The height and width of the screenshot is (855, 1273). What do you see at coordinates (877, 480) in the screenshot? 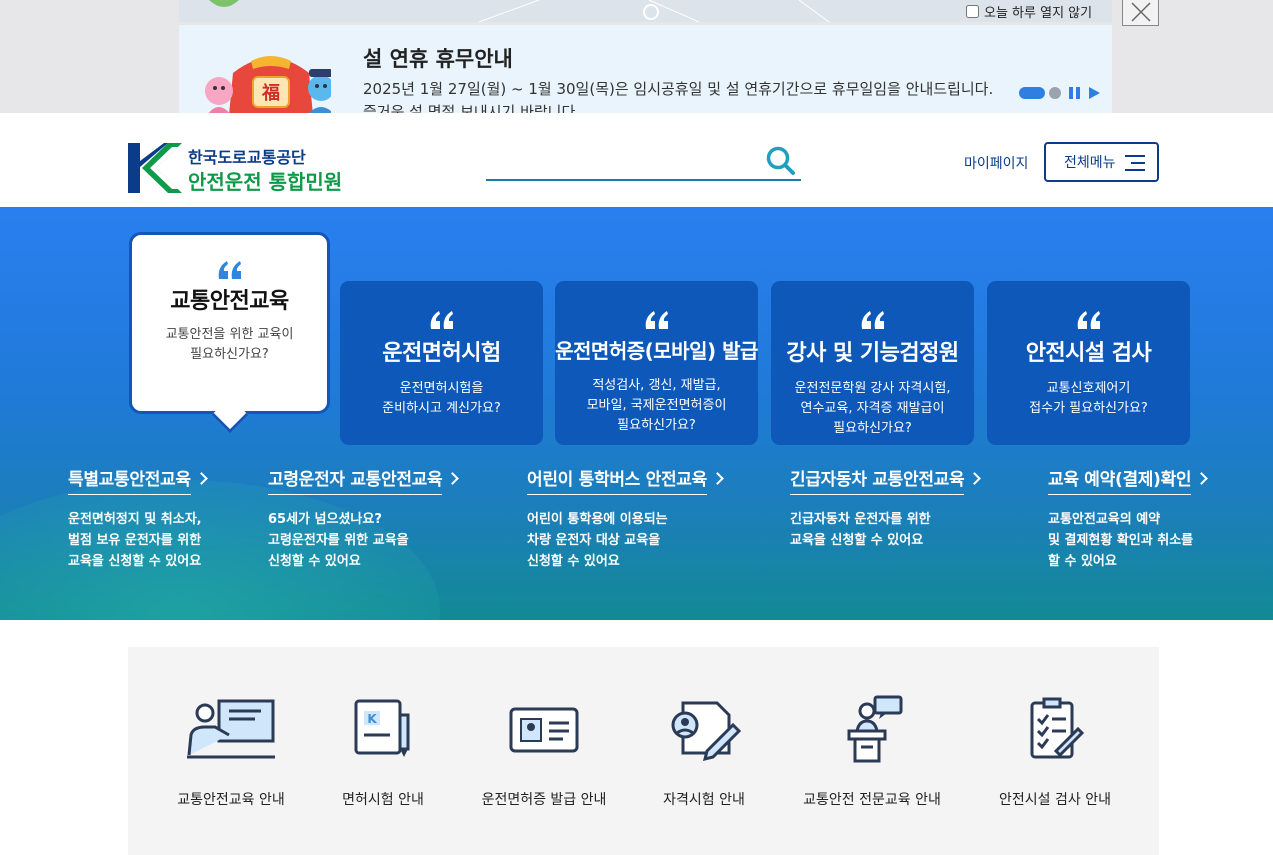
I see `service-title: 긴급자동차 교통안전교육` at bounding box center [877, 480].